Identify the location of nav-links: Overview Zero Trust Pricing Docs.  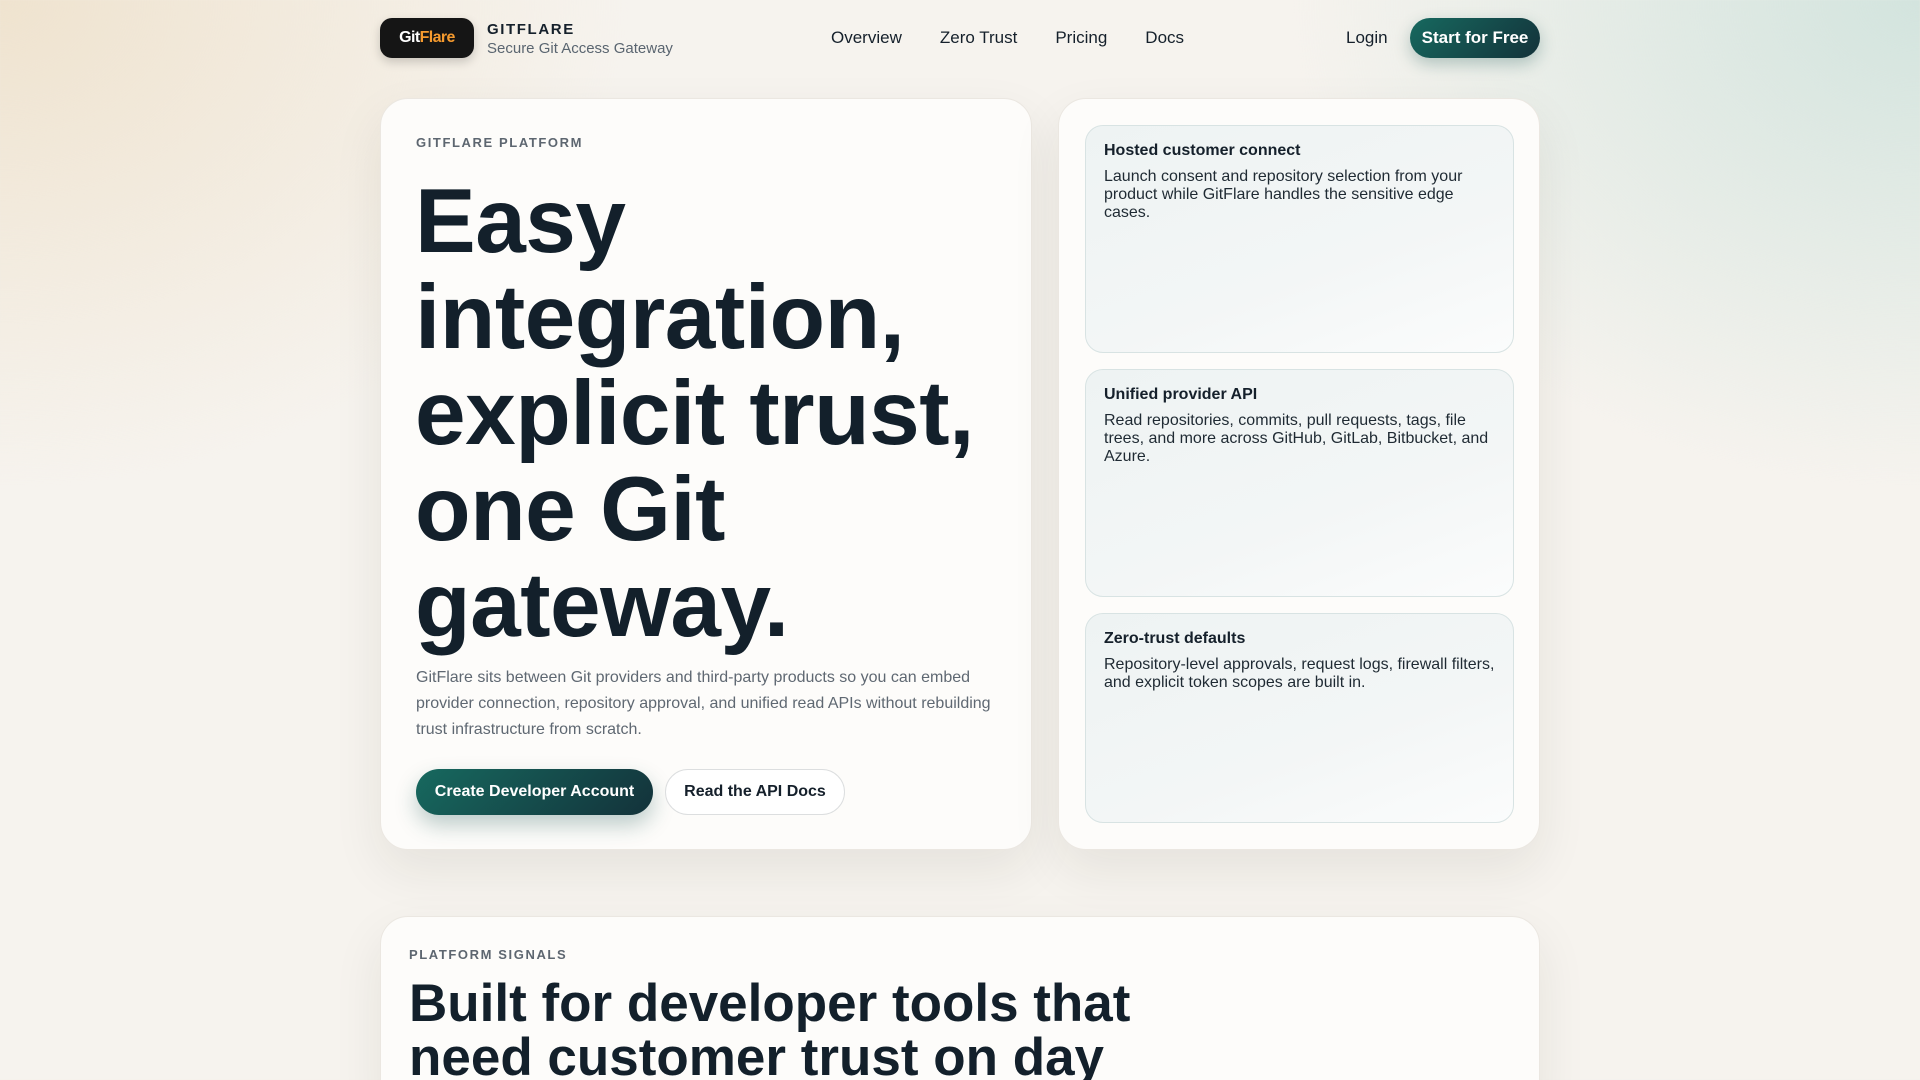
(1007, 38).